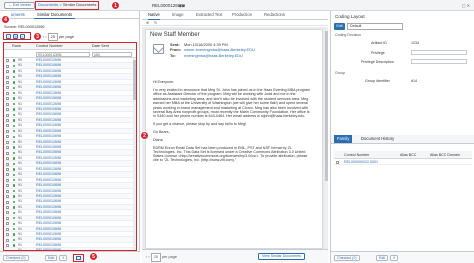 This screenshot has width=474, height=263. Describe the element at coordinates (55, 15) in the screenshot. I see `tab-similar-documents: Similar Documents` at that location.